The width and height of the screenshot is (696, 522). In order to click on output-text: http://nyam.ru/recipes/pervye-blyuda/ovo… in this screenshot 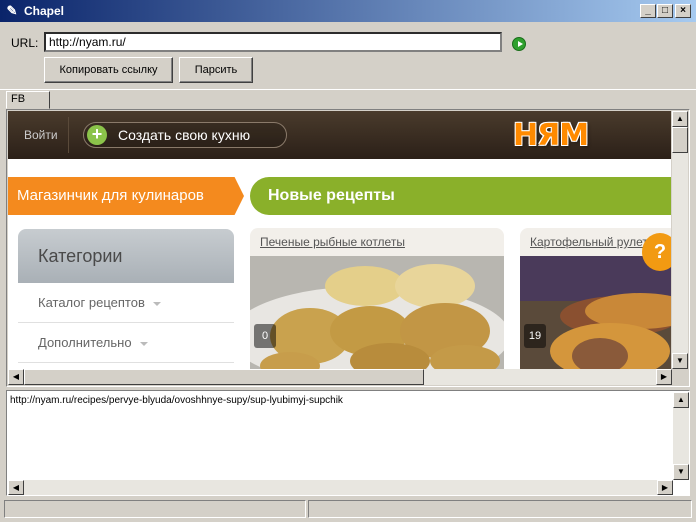, I will do `click(176, 400)`.